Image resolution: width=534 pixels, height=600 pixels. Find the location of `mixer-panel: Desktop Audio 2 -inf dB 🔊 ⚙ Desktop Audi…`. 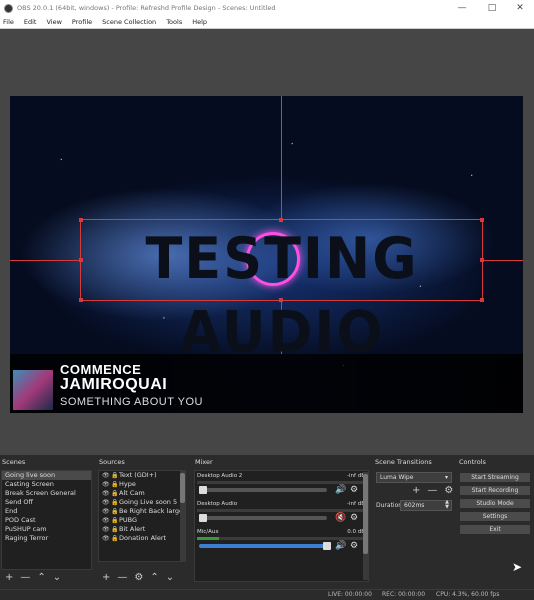

mixer-panel: Desktop Audio 2 -inf dB 🔊 ⚙ Desktop Audi… is located at coordinates (281, 526).